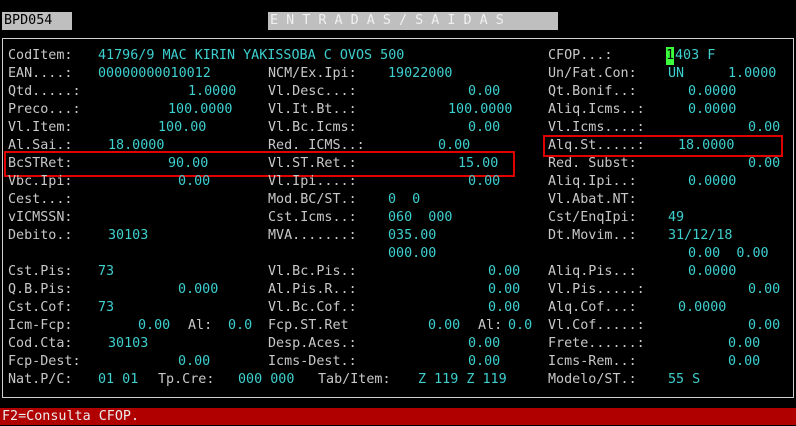 This screenshot has width=796, height=426. What do you see at coordinates (40, 199) in the screenshot?
I see `cest-label: Cest...:` at bounding box center [40, 199].